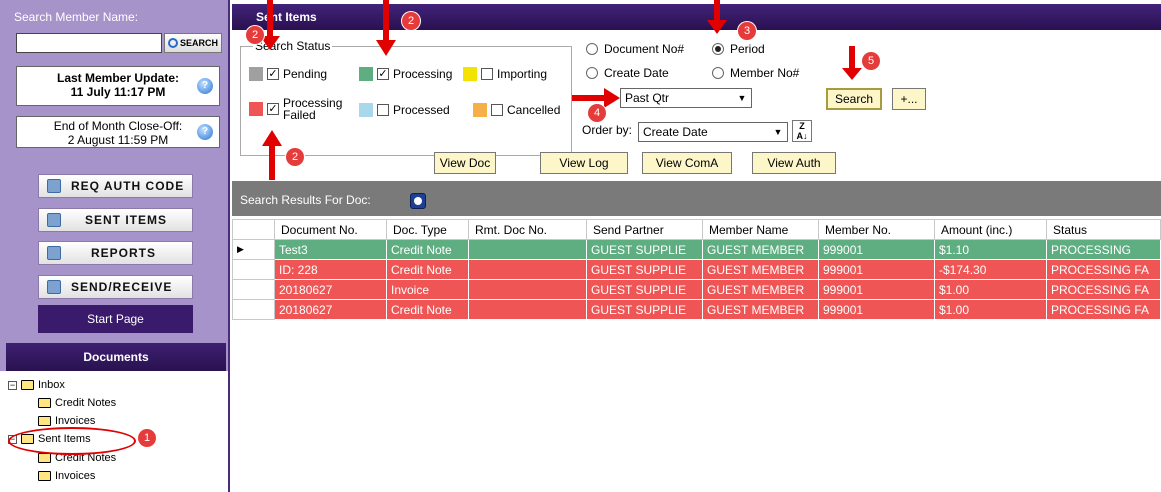 This screenshot has width=1161, height=492. What do you see at coordinates (696, 198) in the screenshot?
I see `search-results-header: Search Results For Doc:` at bounding box center [696, 198].